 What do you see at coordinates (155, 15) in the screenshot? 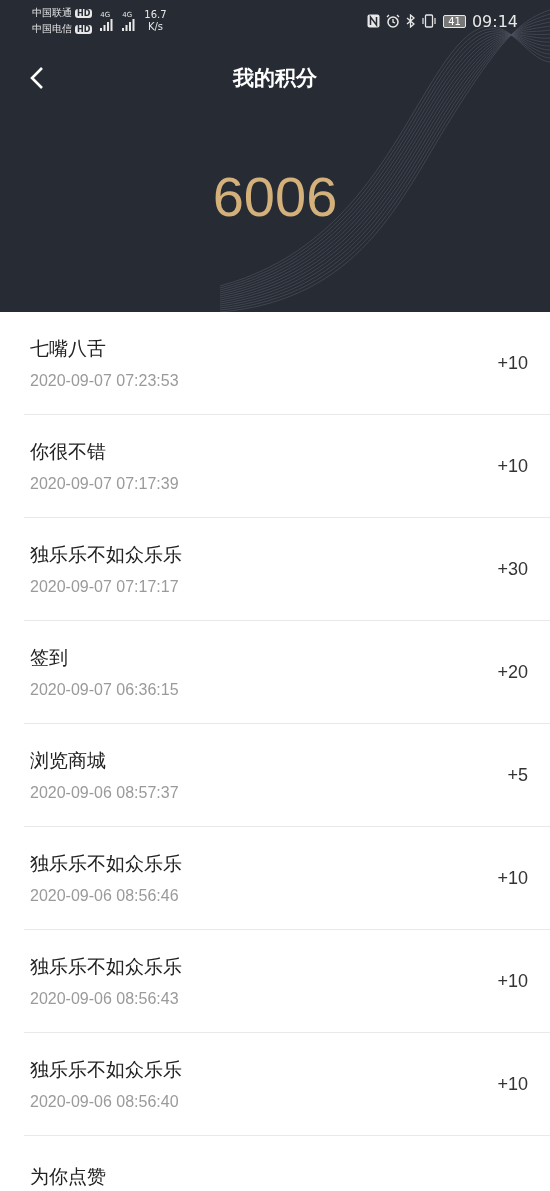
I see `network-speed: 16.7` at bounding box center [155, 15].